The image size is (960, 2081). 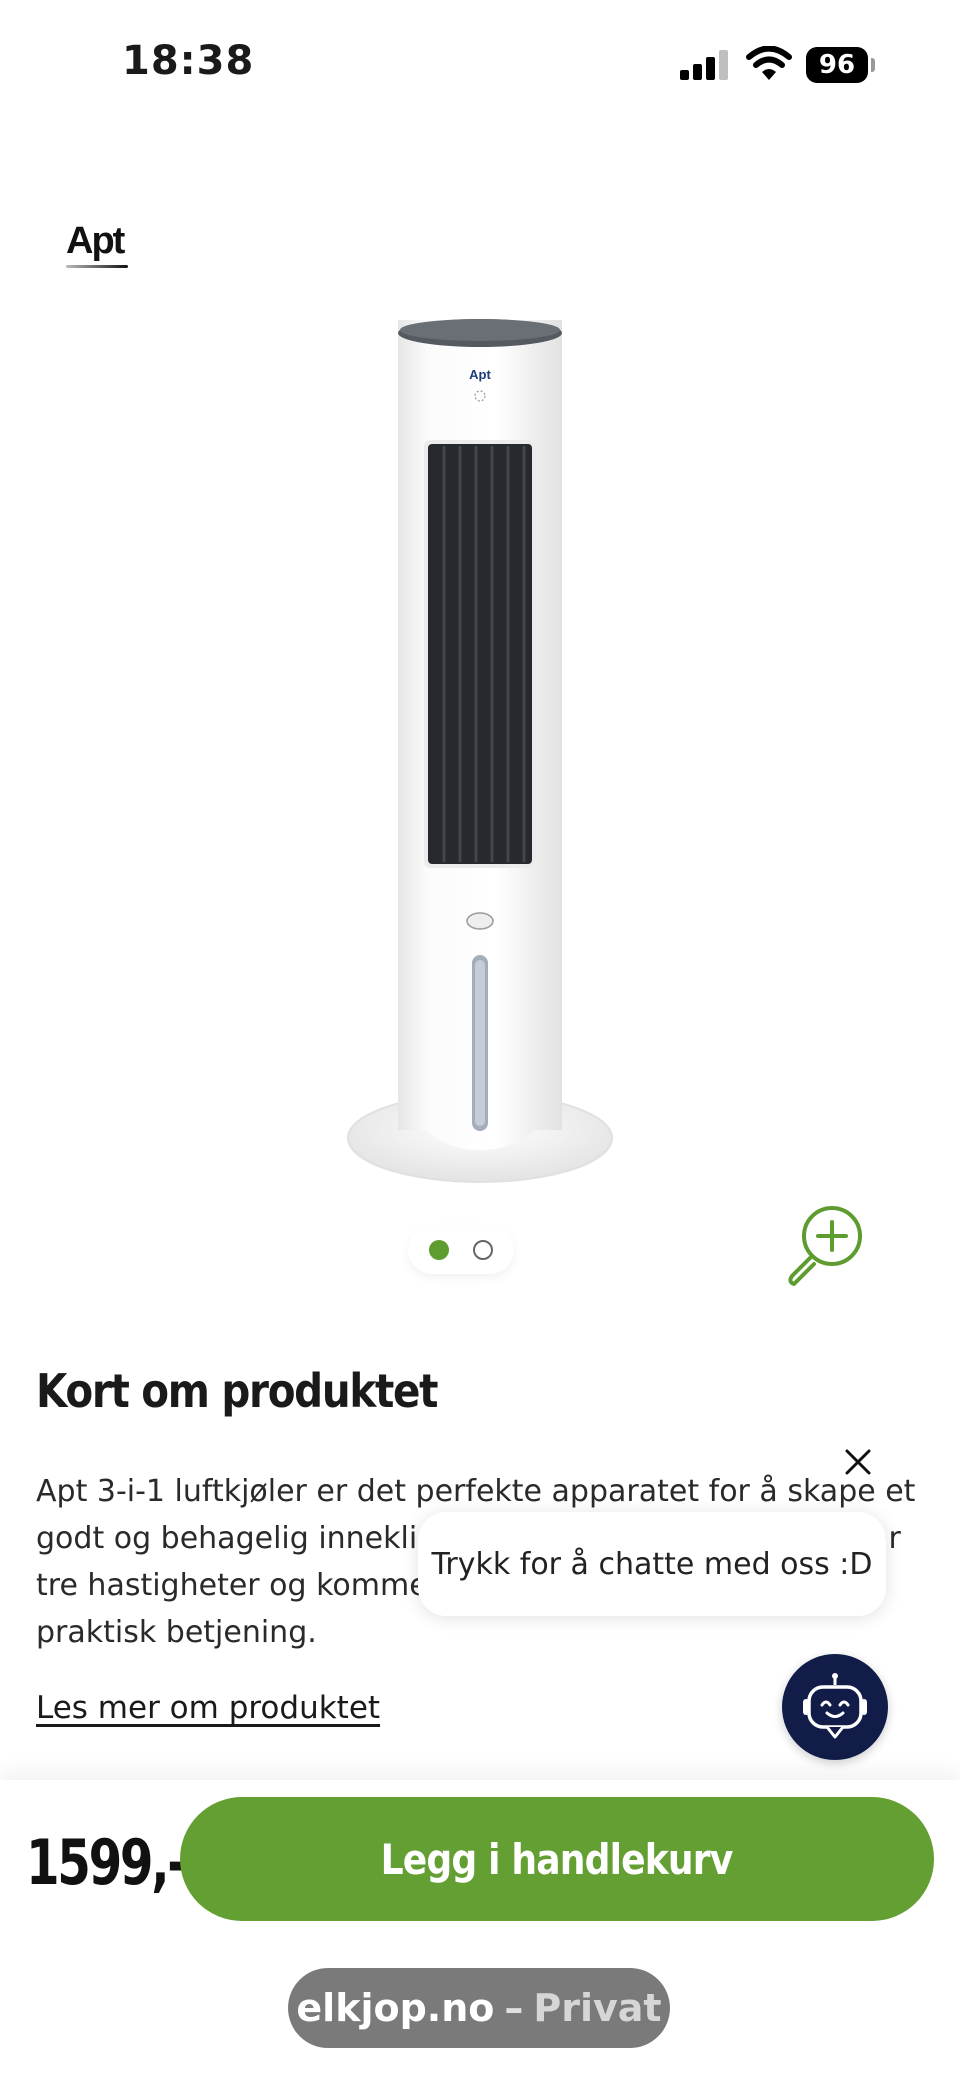 What do you see at coordinates (873, 65) in the screenshot?
I see `battery-tip` at bounding box center [873, 65].